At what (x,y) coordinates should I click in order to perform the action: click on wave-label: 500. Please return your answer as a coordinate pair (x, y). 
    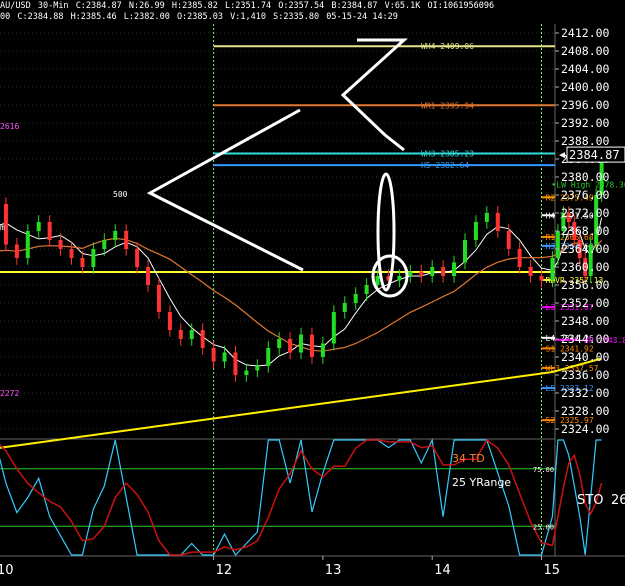
    Looking at the image, I should click on (120, 194).